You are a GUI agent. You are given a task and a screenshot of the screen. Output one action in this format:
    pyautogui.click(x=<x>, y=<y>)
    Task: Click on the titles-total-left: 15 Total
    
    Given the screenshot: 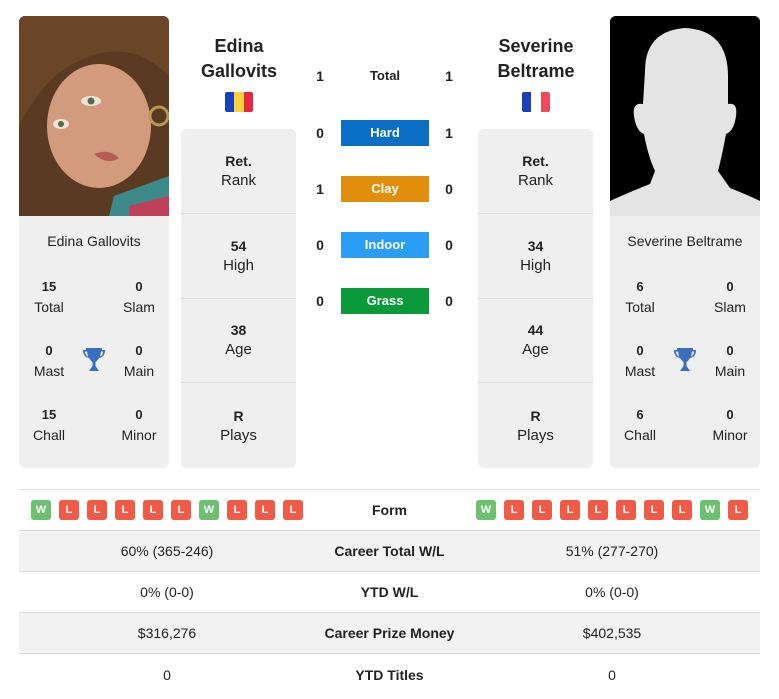 What is the action you would take?
    pyautogui.click(x=49, y=297)
    